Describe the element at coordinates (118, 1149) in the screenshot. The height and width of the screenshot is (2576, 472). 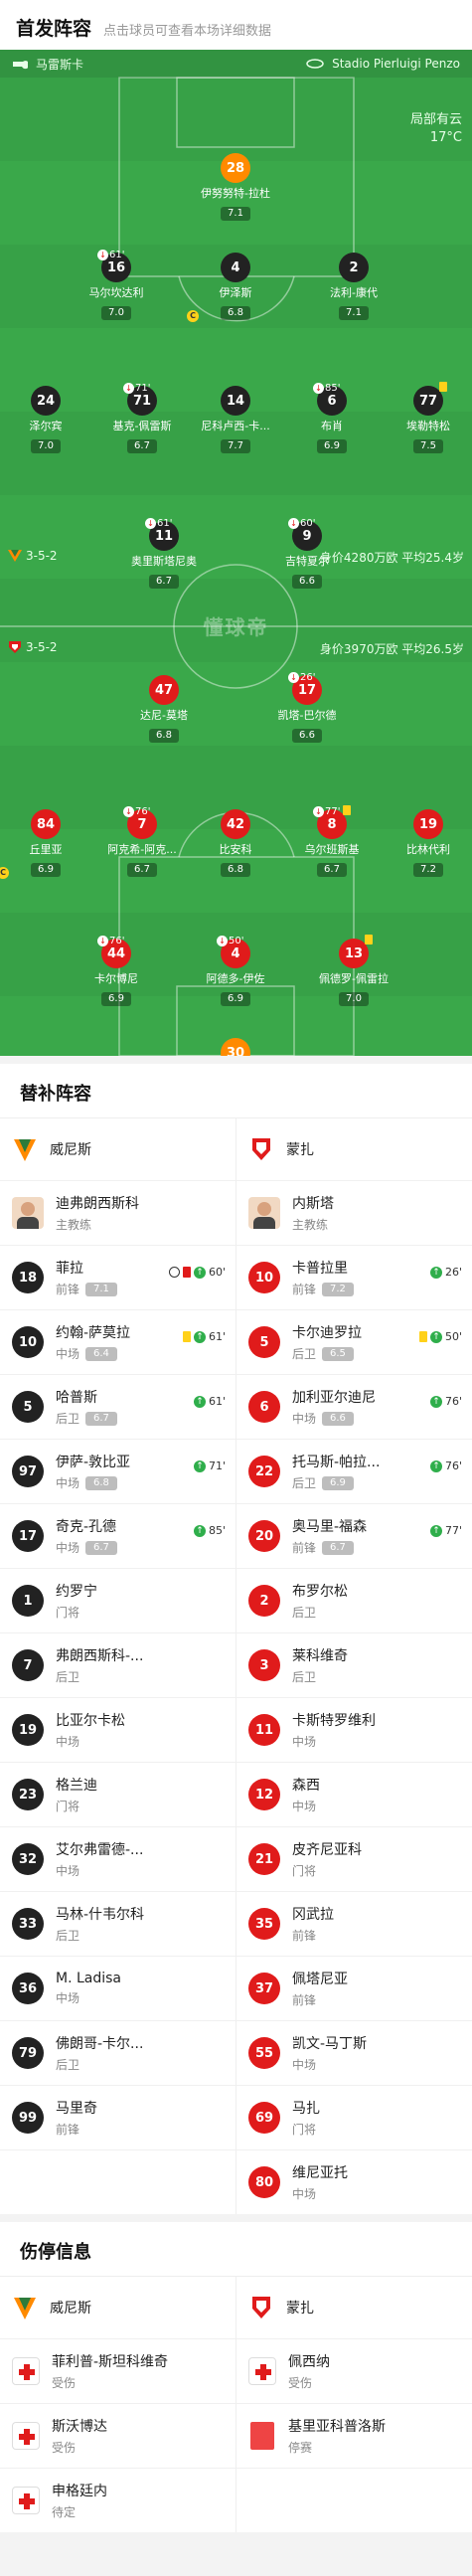
I see `subs-home-team: 威尼斯` at that location.